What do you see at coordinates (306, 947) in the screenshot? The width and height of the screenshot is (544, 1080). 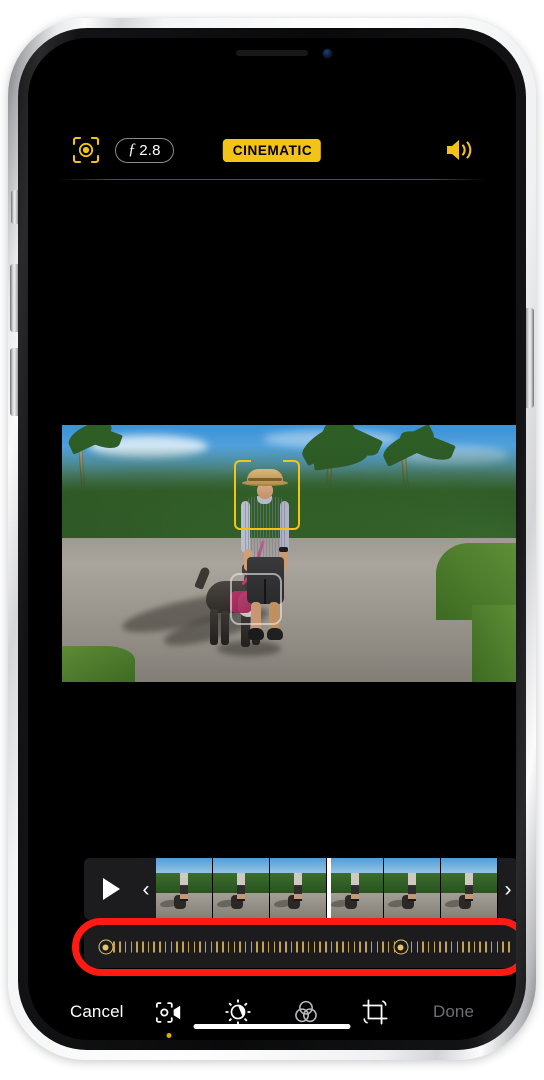 I see `focus-tick-marks` at bounding box center [306, 947].